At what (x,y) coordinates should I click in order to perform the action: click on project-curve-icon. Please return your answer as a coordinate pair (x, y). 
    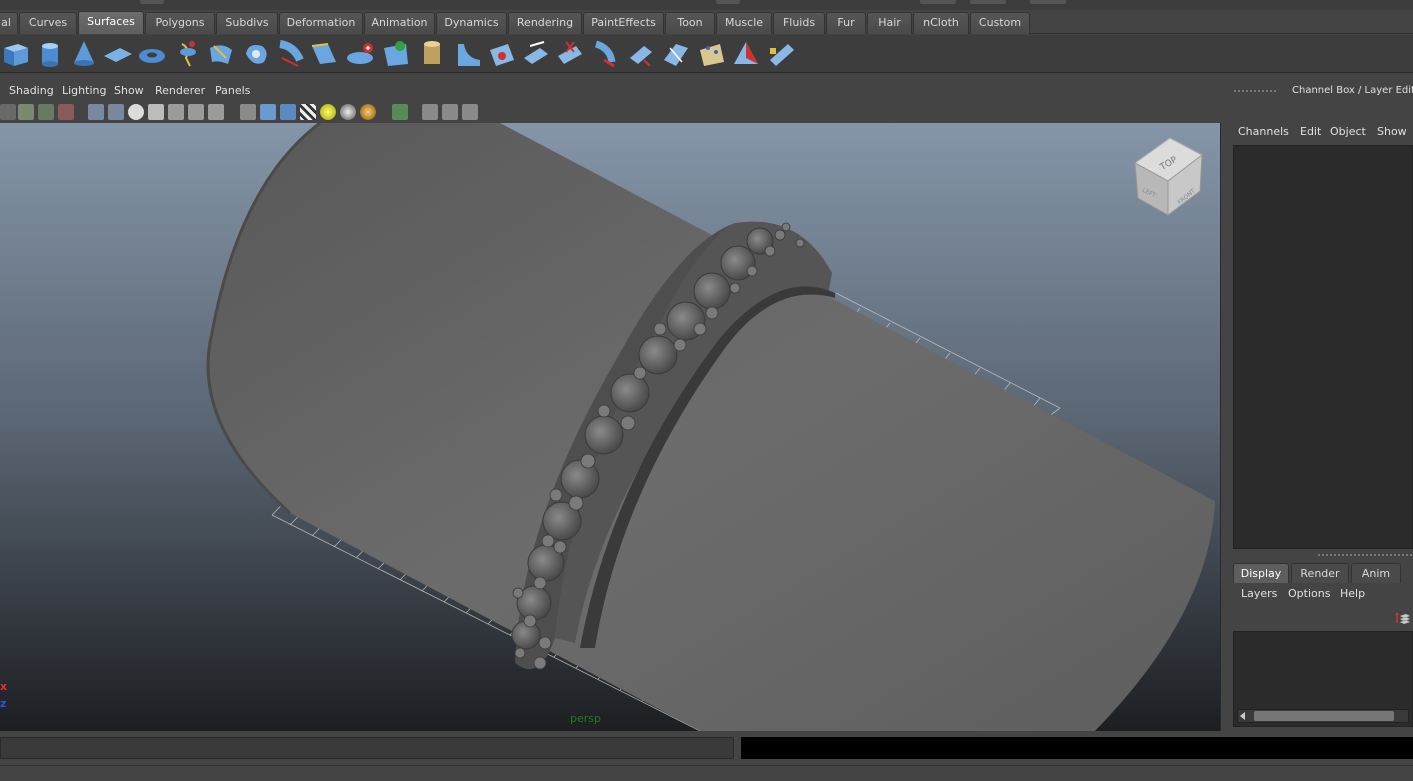
    Looking at the image, I should click on (536, 54).